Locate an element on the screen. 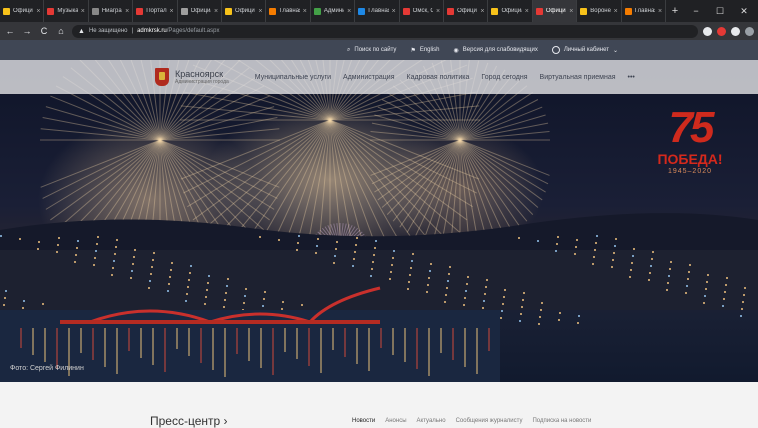 Image resolution: width=758 pixels, height=428 pixels. warning-icon: ▲ is located at coordinates (81, 31).